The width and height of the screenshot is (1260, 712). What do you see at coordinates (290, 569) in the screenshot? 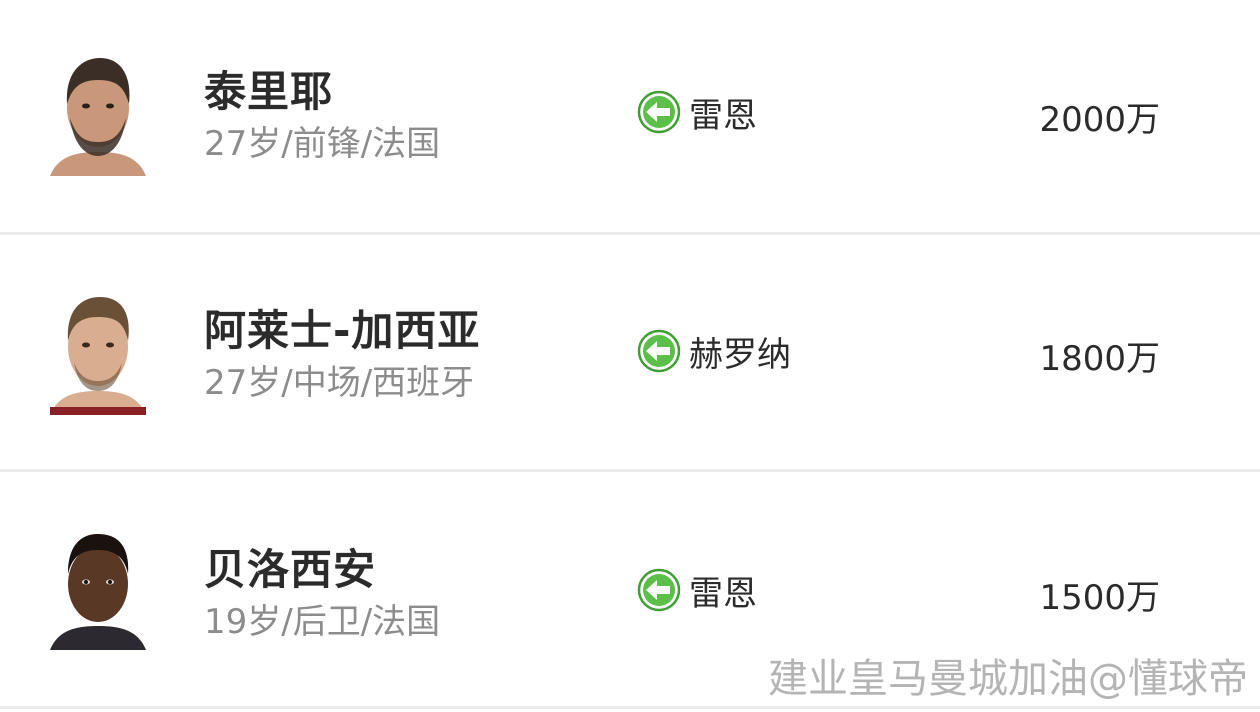
I see `player-name: 贝洛西安` at bounding box center [290, 569].